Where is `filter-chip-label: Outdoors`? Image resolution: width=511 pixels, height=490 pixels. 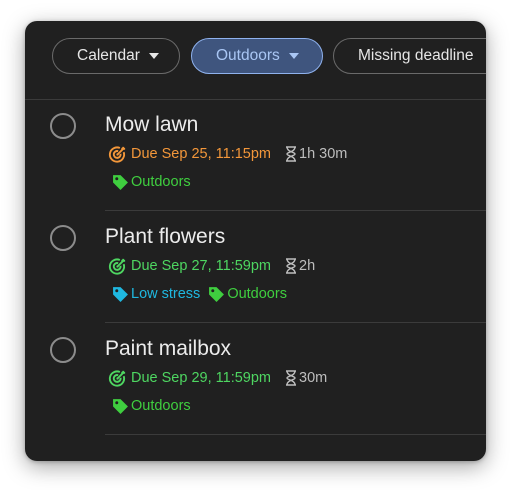
filter-chip-label: Outdoors is located at coordinates (248, 55).